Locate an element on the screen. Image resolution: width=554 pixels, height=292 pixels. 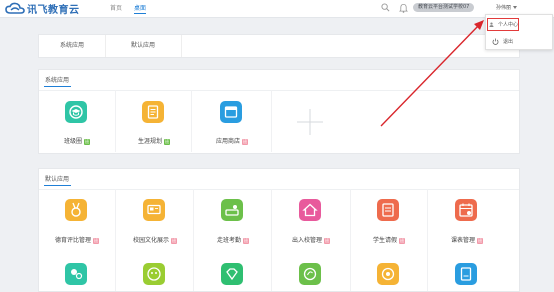
graduation-icon is located at coordinates (76, 112).